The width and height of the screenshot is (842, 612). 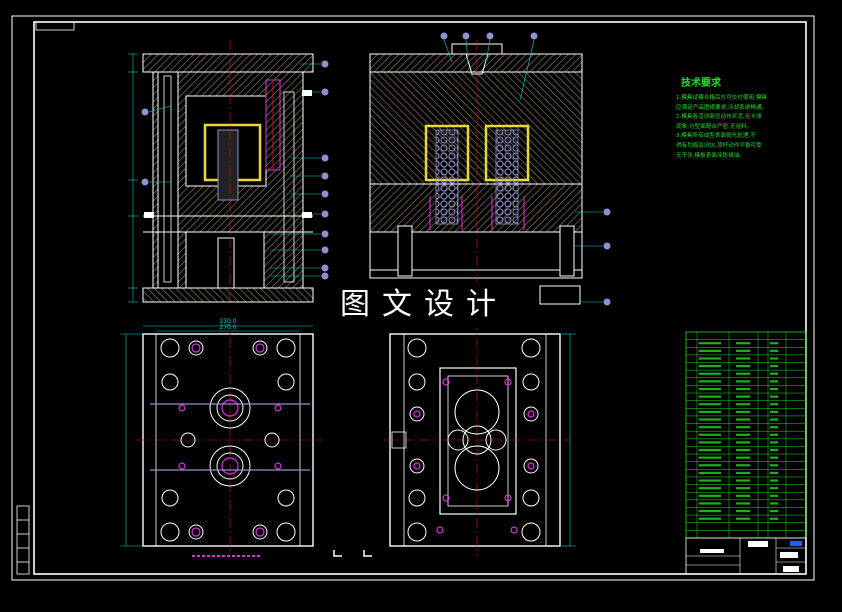 I want to click on technical-requirements-title: 技术要求, so click(x=701, y=83).